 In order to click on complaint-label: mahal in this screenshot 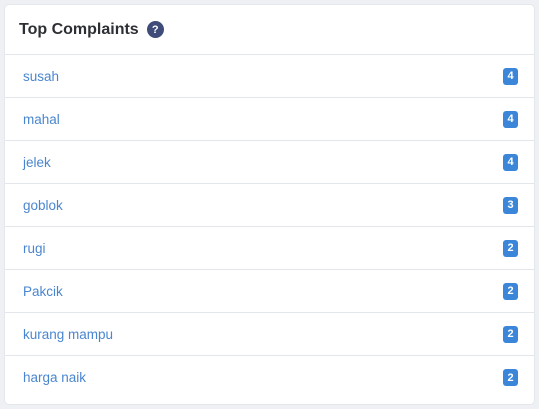, I will do `click(41, 119)`.